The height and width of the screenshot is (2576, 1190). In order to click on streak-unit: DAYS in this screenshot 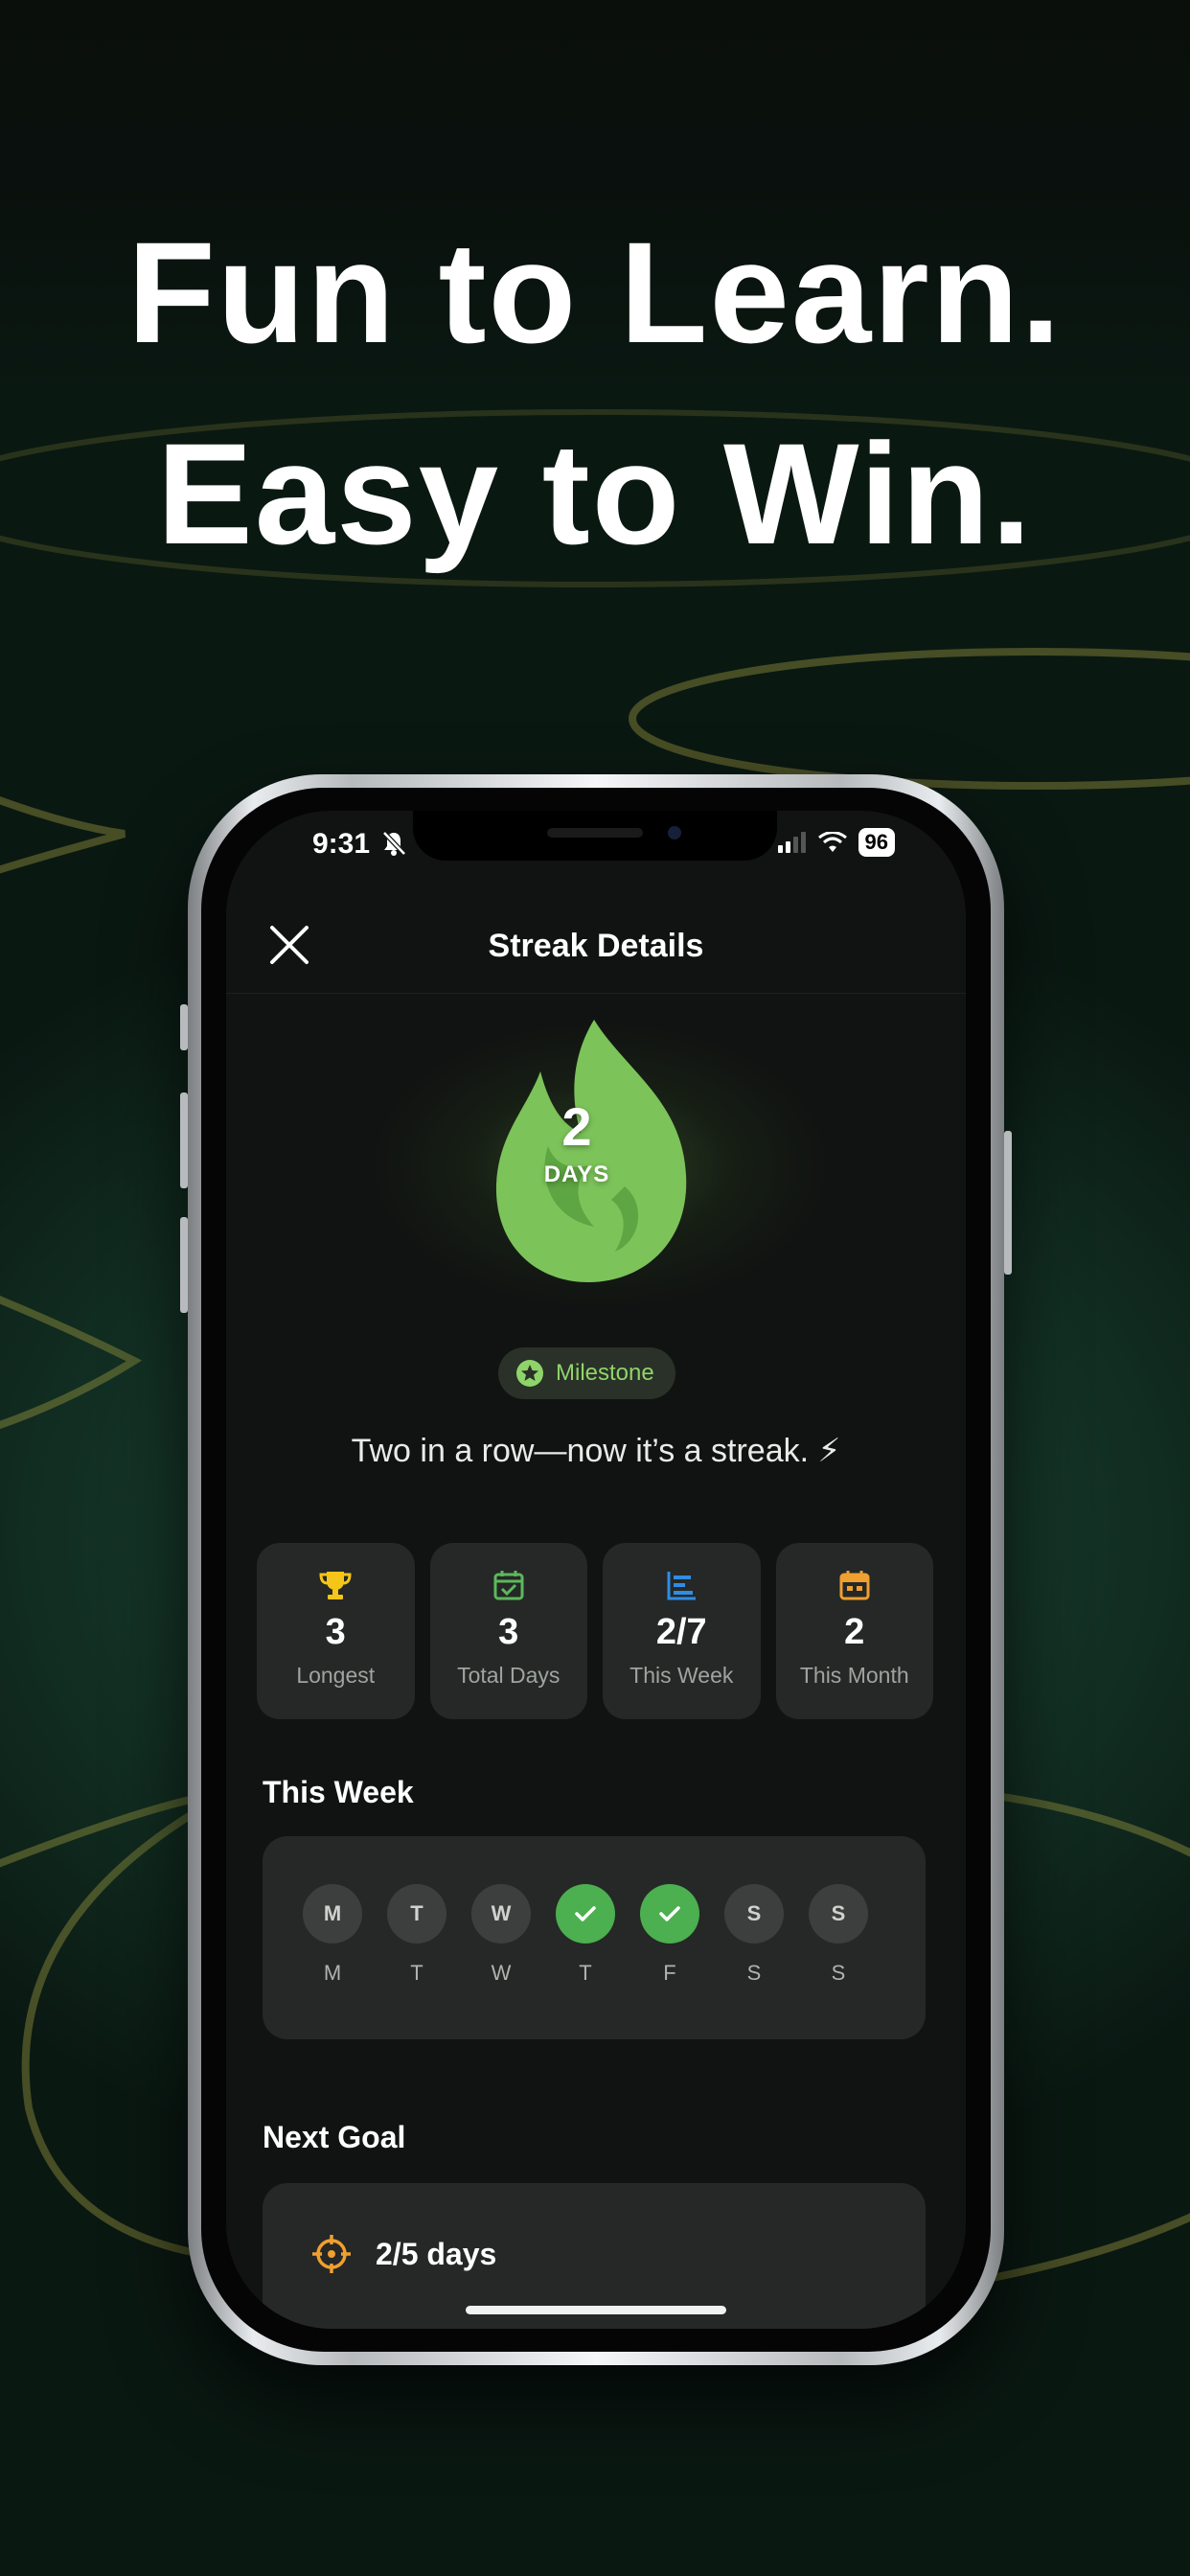, I will do `click(576, 1174)`.